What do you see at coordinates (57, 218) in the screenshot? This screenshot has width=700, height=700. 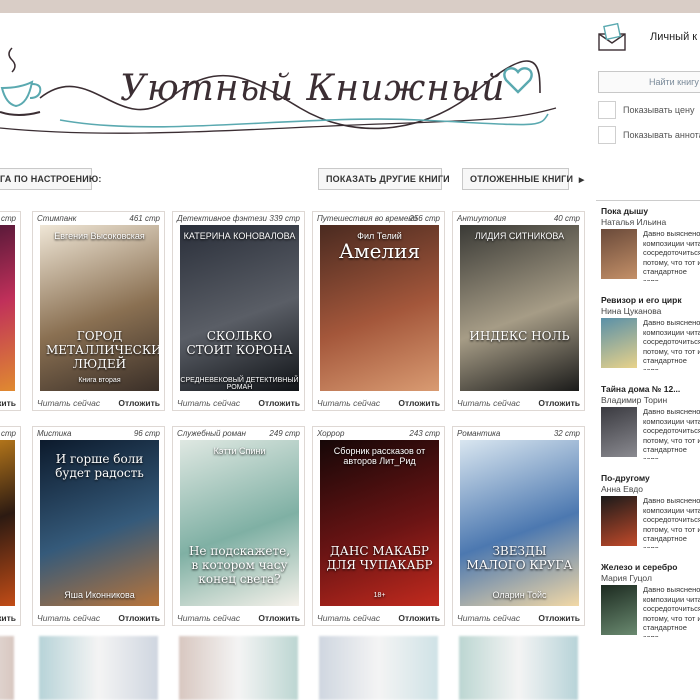 I see `book-genre: Стимпанк` at bounding box center [57, 218].